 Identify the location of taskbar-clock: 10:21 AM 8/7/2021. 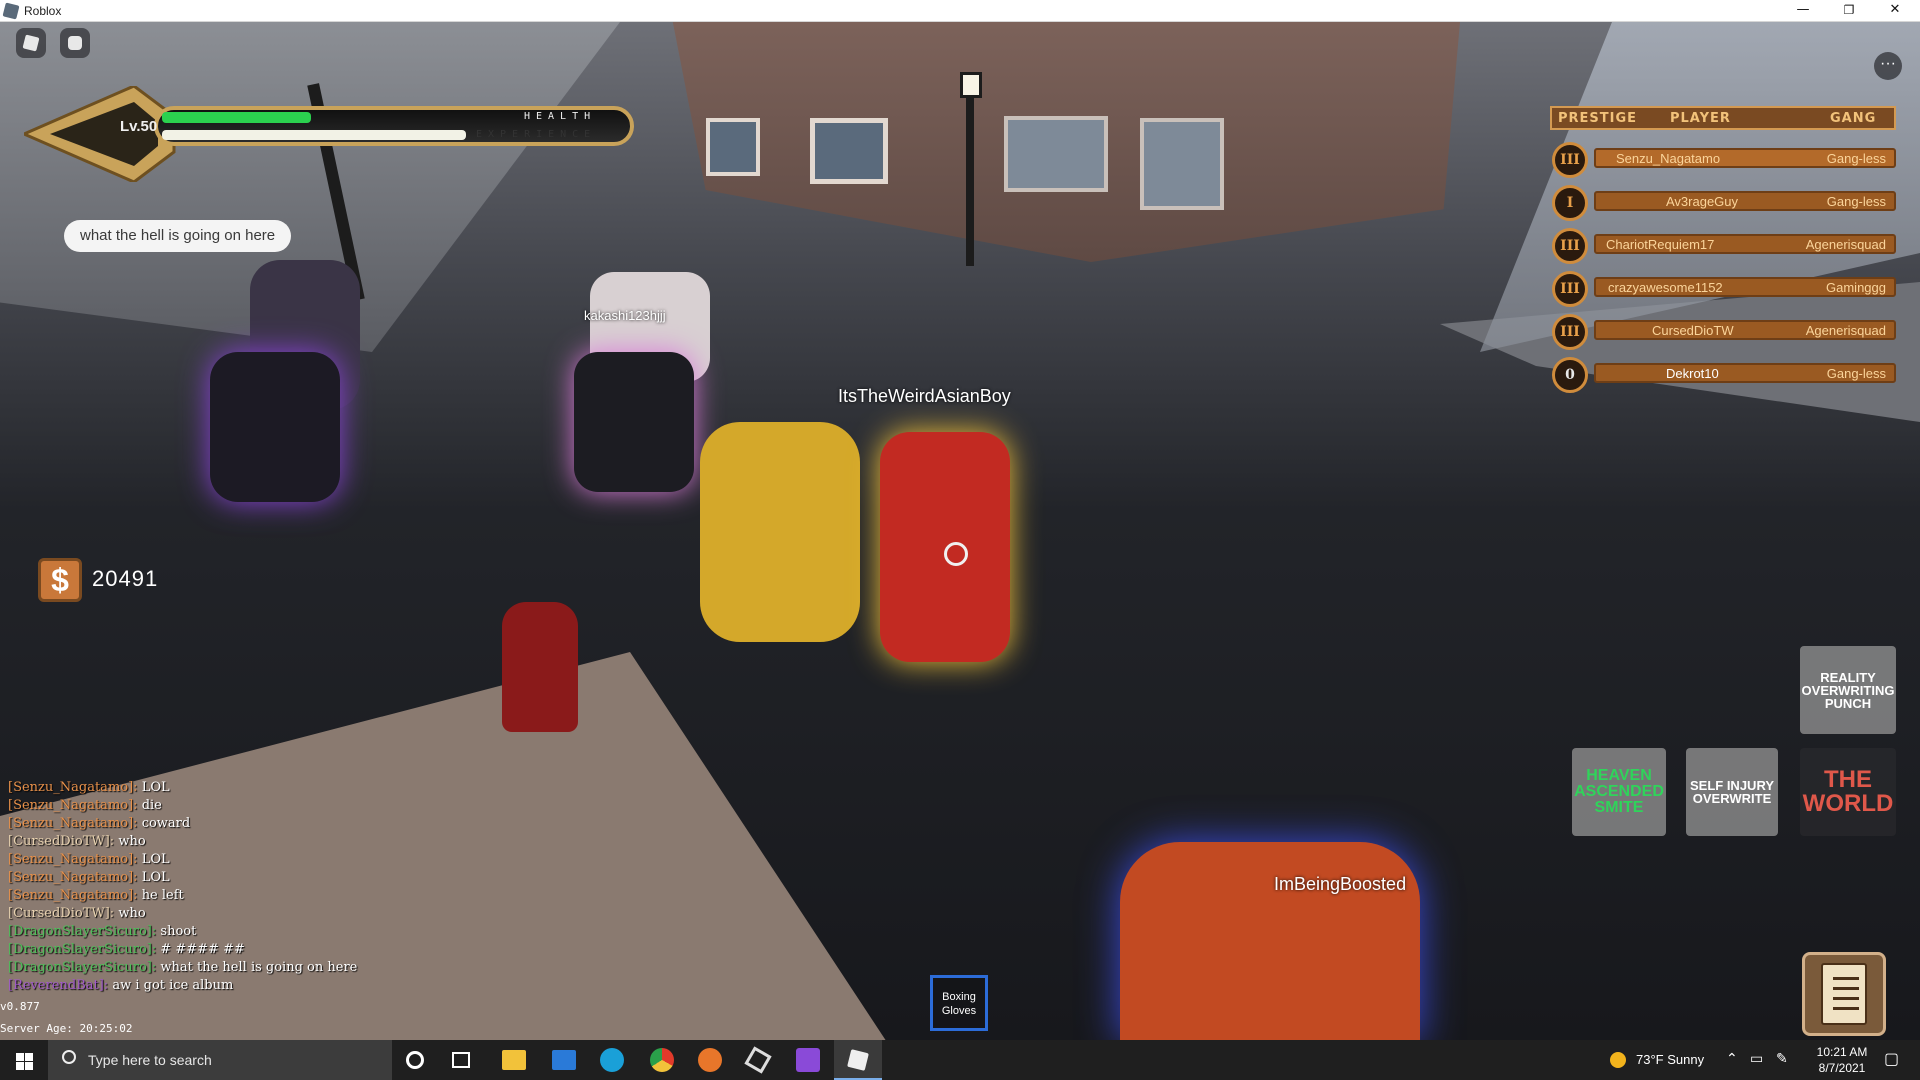
(1842, 1060).